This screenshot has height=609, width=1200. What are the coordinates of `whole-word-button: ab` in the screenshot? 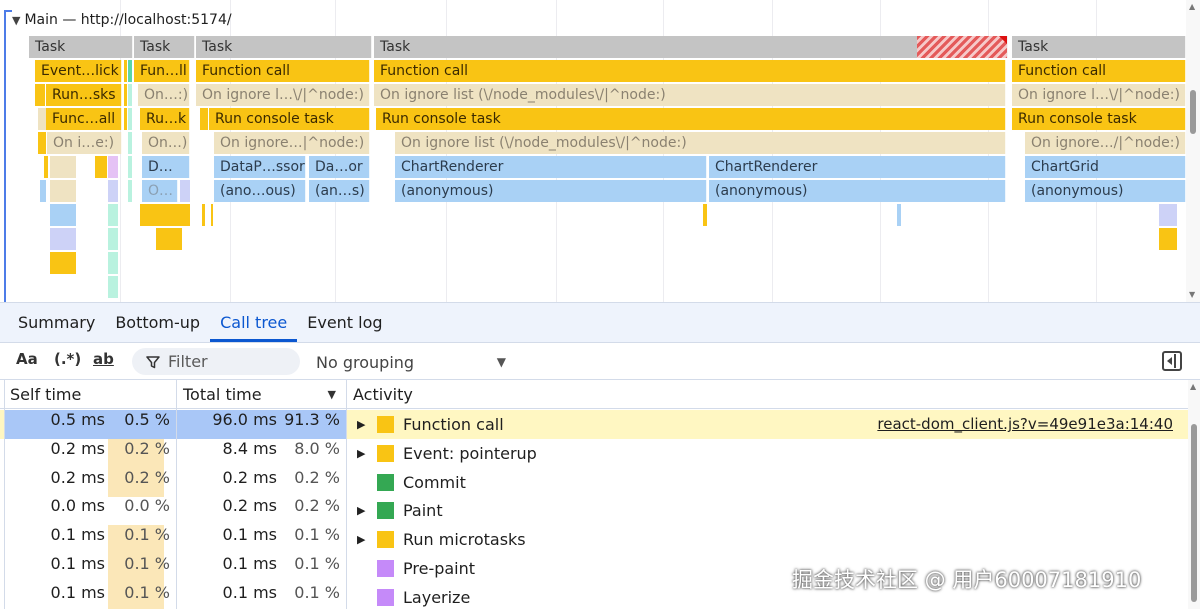 It's located at (103, 359).